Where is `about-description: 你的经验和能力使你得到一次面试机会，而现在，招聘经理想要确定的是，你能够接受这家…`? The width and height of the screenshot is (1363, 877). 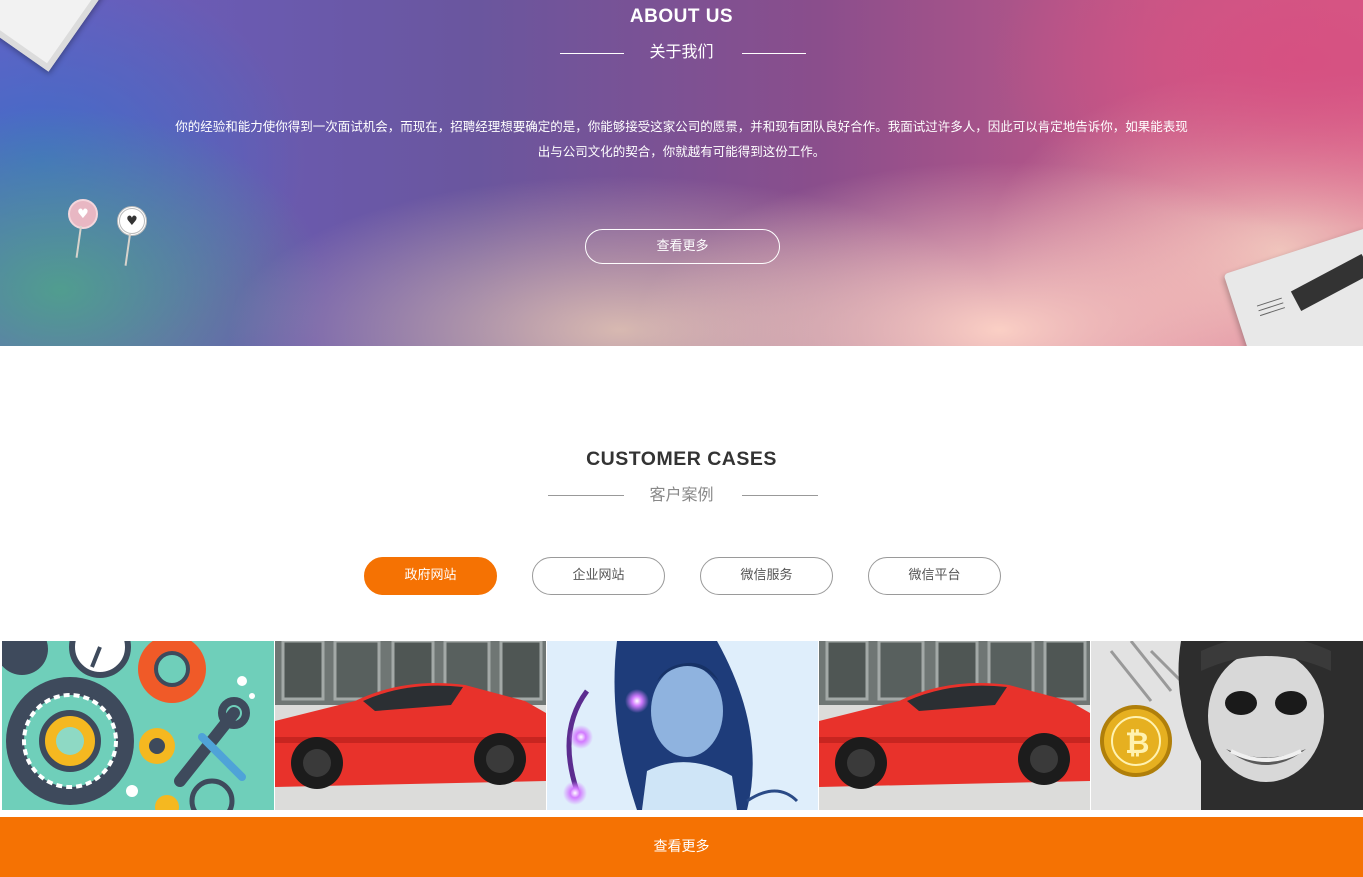 about-description: 你的经验和能力使你得到一次面试机会，而现在，招聘经理想要确定的是，你能够接受这家… is located at coordinates (681, 139).